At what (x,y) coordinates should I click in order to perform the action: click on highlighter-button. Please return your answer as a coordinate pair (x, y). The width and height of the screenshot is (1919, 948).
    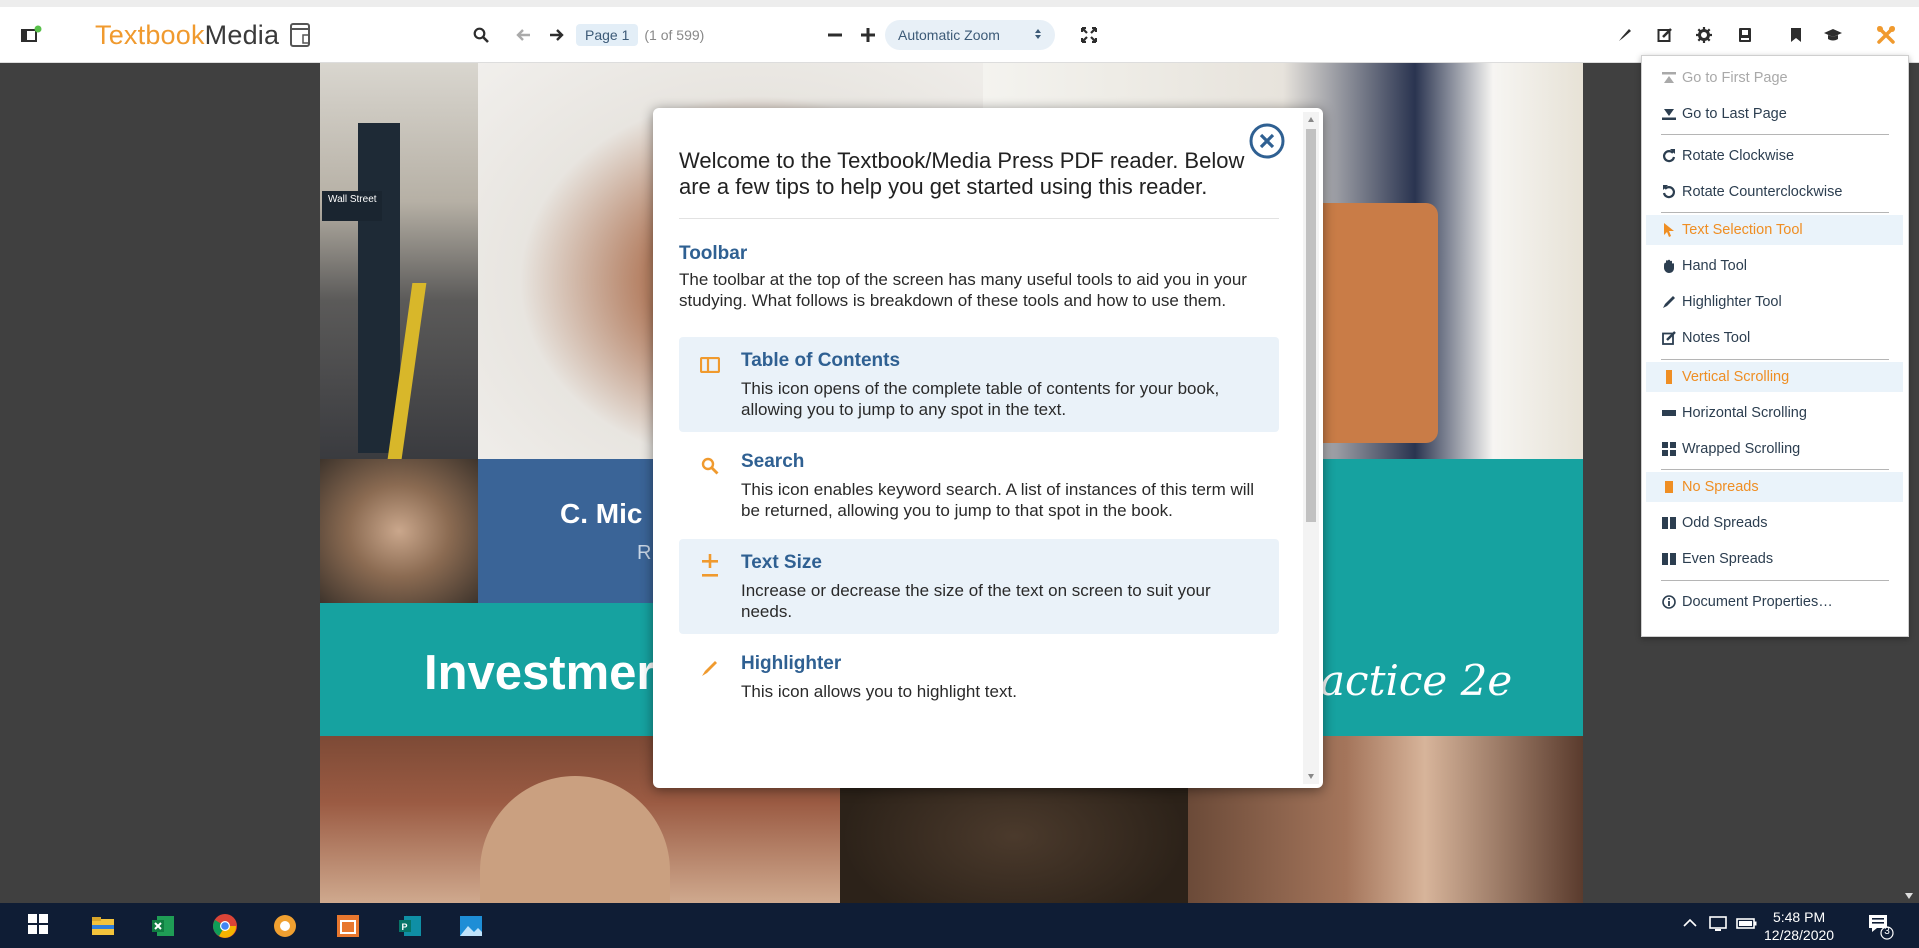
    Looking at the image, I should click on (1625, 35).